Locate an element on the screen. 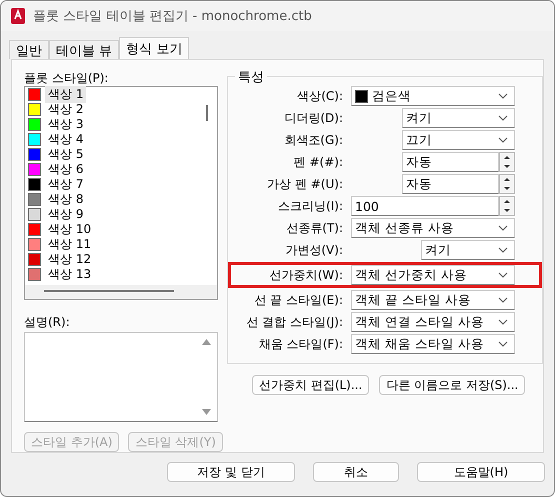 This screenshot has height=497, width=555. dropdown: 검은색 is located at coordinates (433, 96).